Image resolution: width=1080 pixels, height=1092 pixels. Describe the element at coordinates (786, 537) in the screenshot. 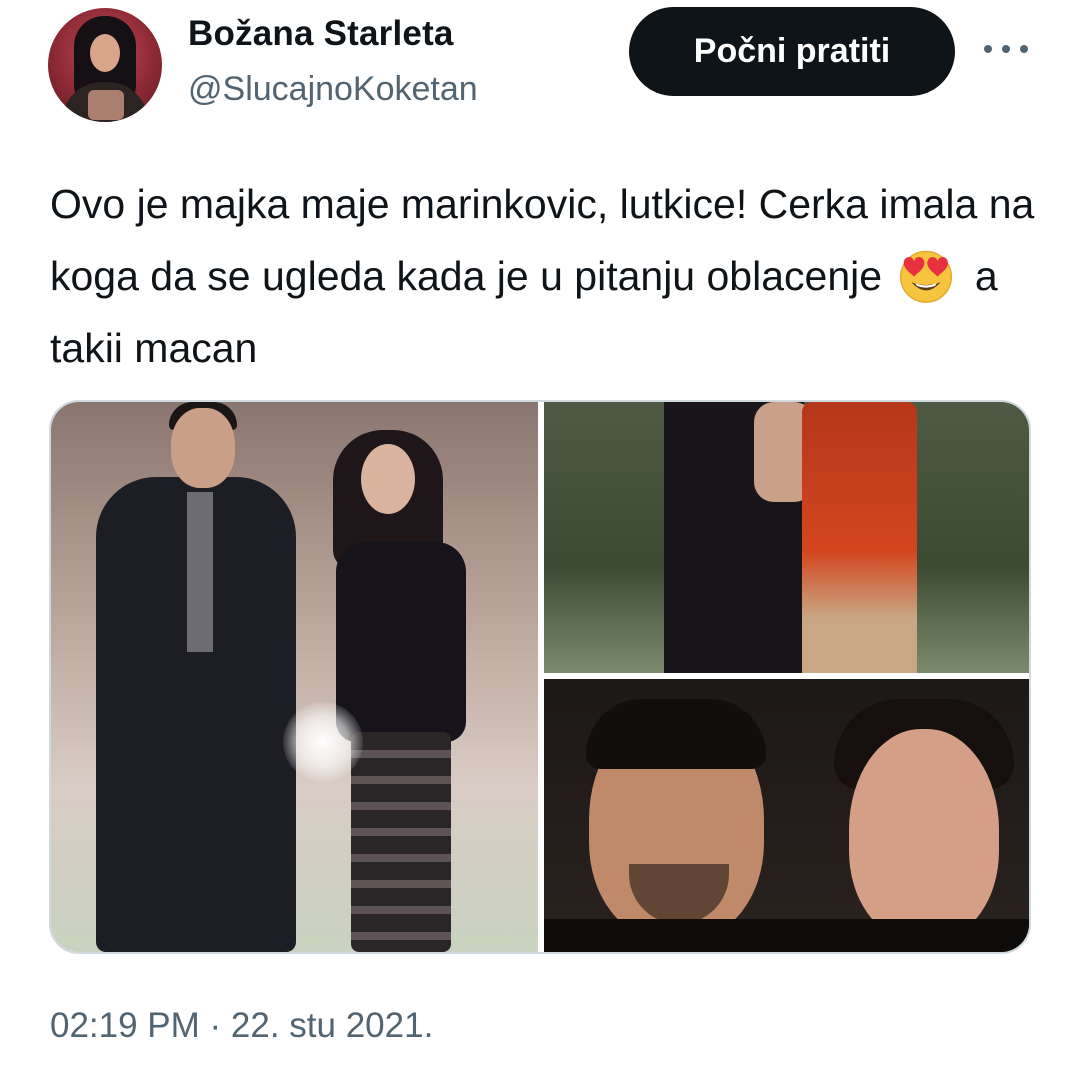

I see `photo-red-dress` at that location.